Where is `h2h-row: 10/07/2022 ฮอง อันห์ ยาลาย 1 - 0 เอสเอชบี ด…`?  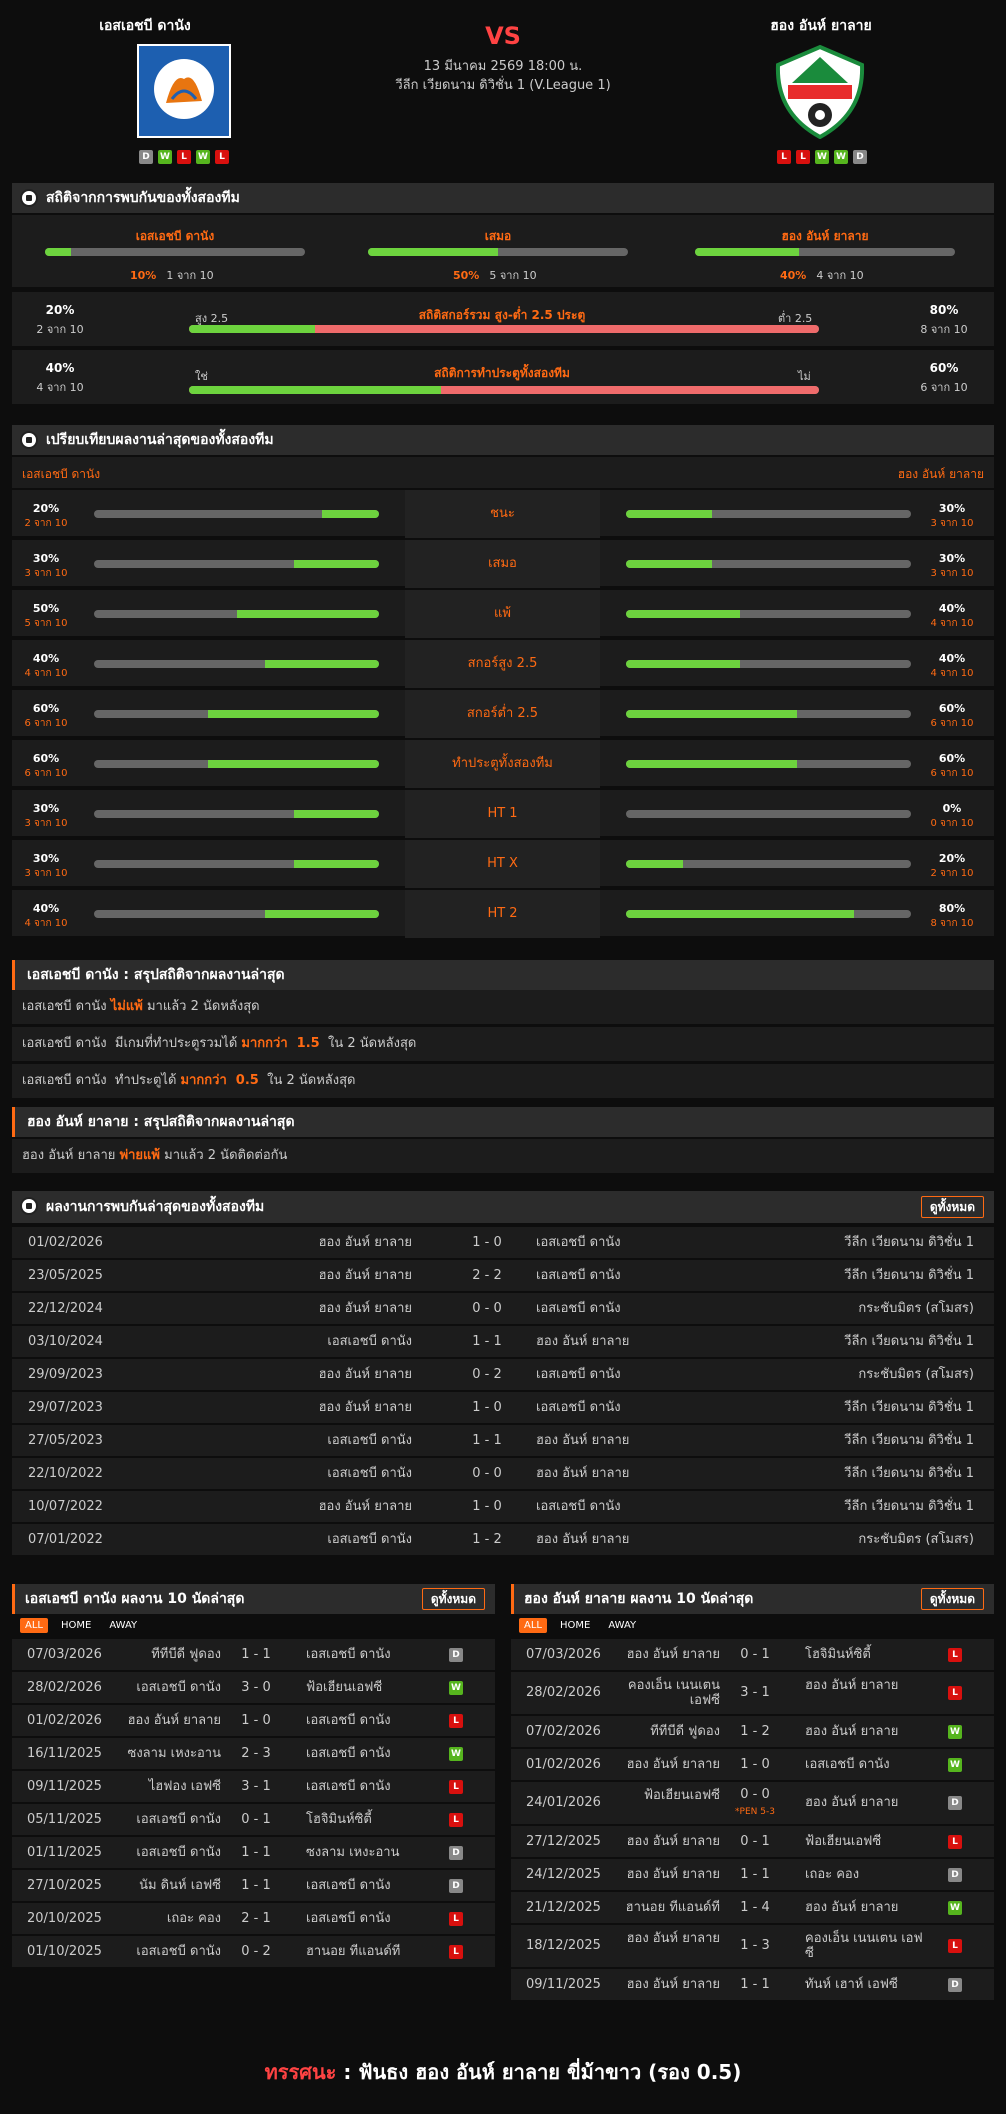 h2h-row: 10/07/2022 ฮอง อันห์ ยาลาย 1 - 0 เอสเอชบี ด… is located at coordinates (503, 1506).